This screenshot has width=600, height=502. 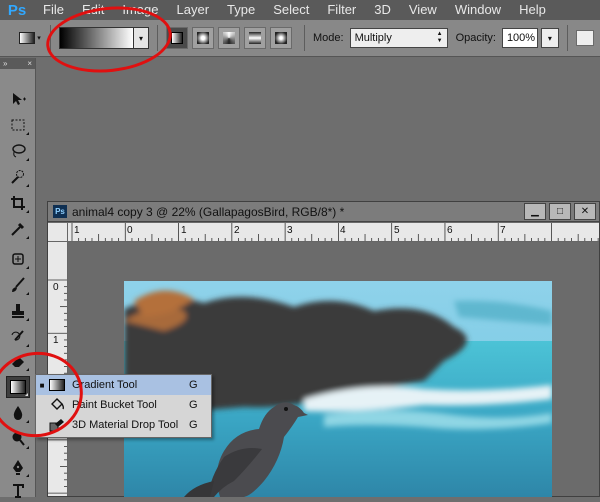 I want to click on horizontal-ruler: 1 0 1 2 3 4 5 6 7, so click(x=333, y=232).